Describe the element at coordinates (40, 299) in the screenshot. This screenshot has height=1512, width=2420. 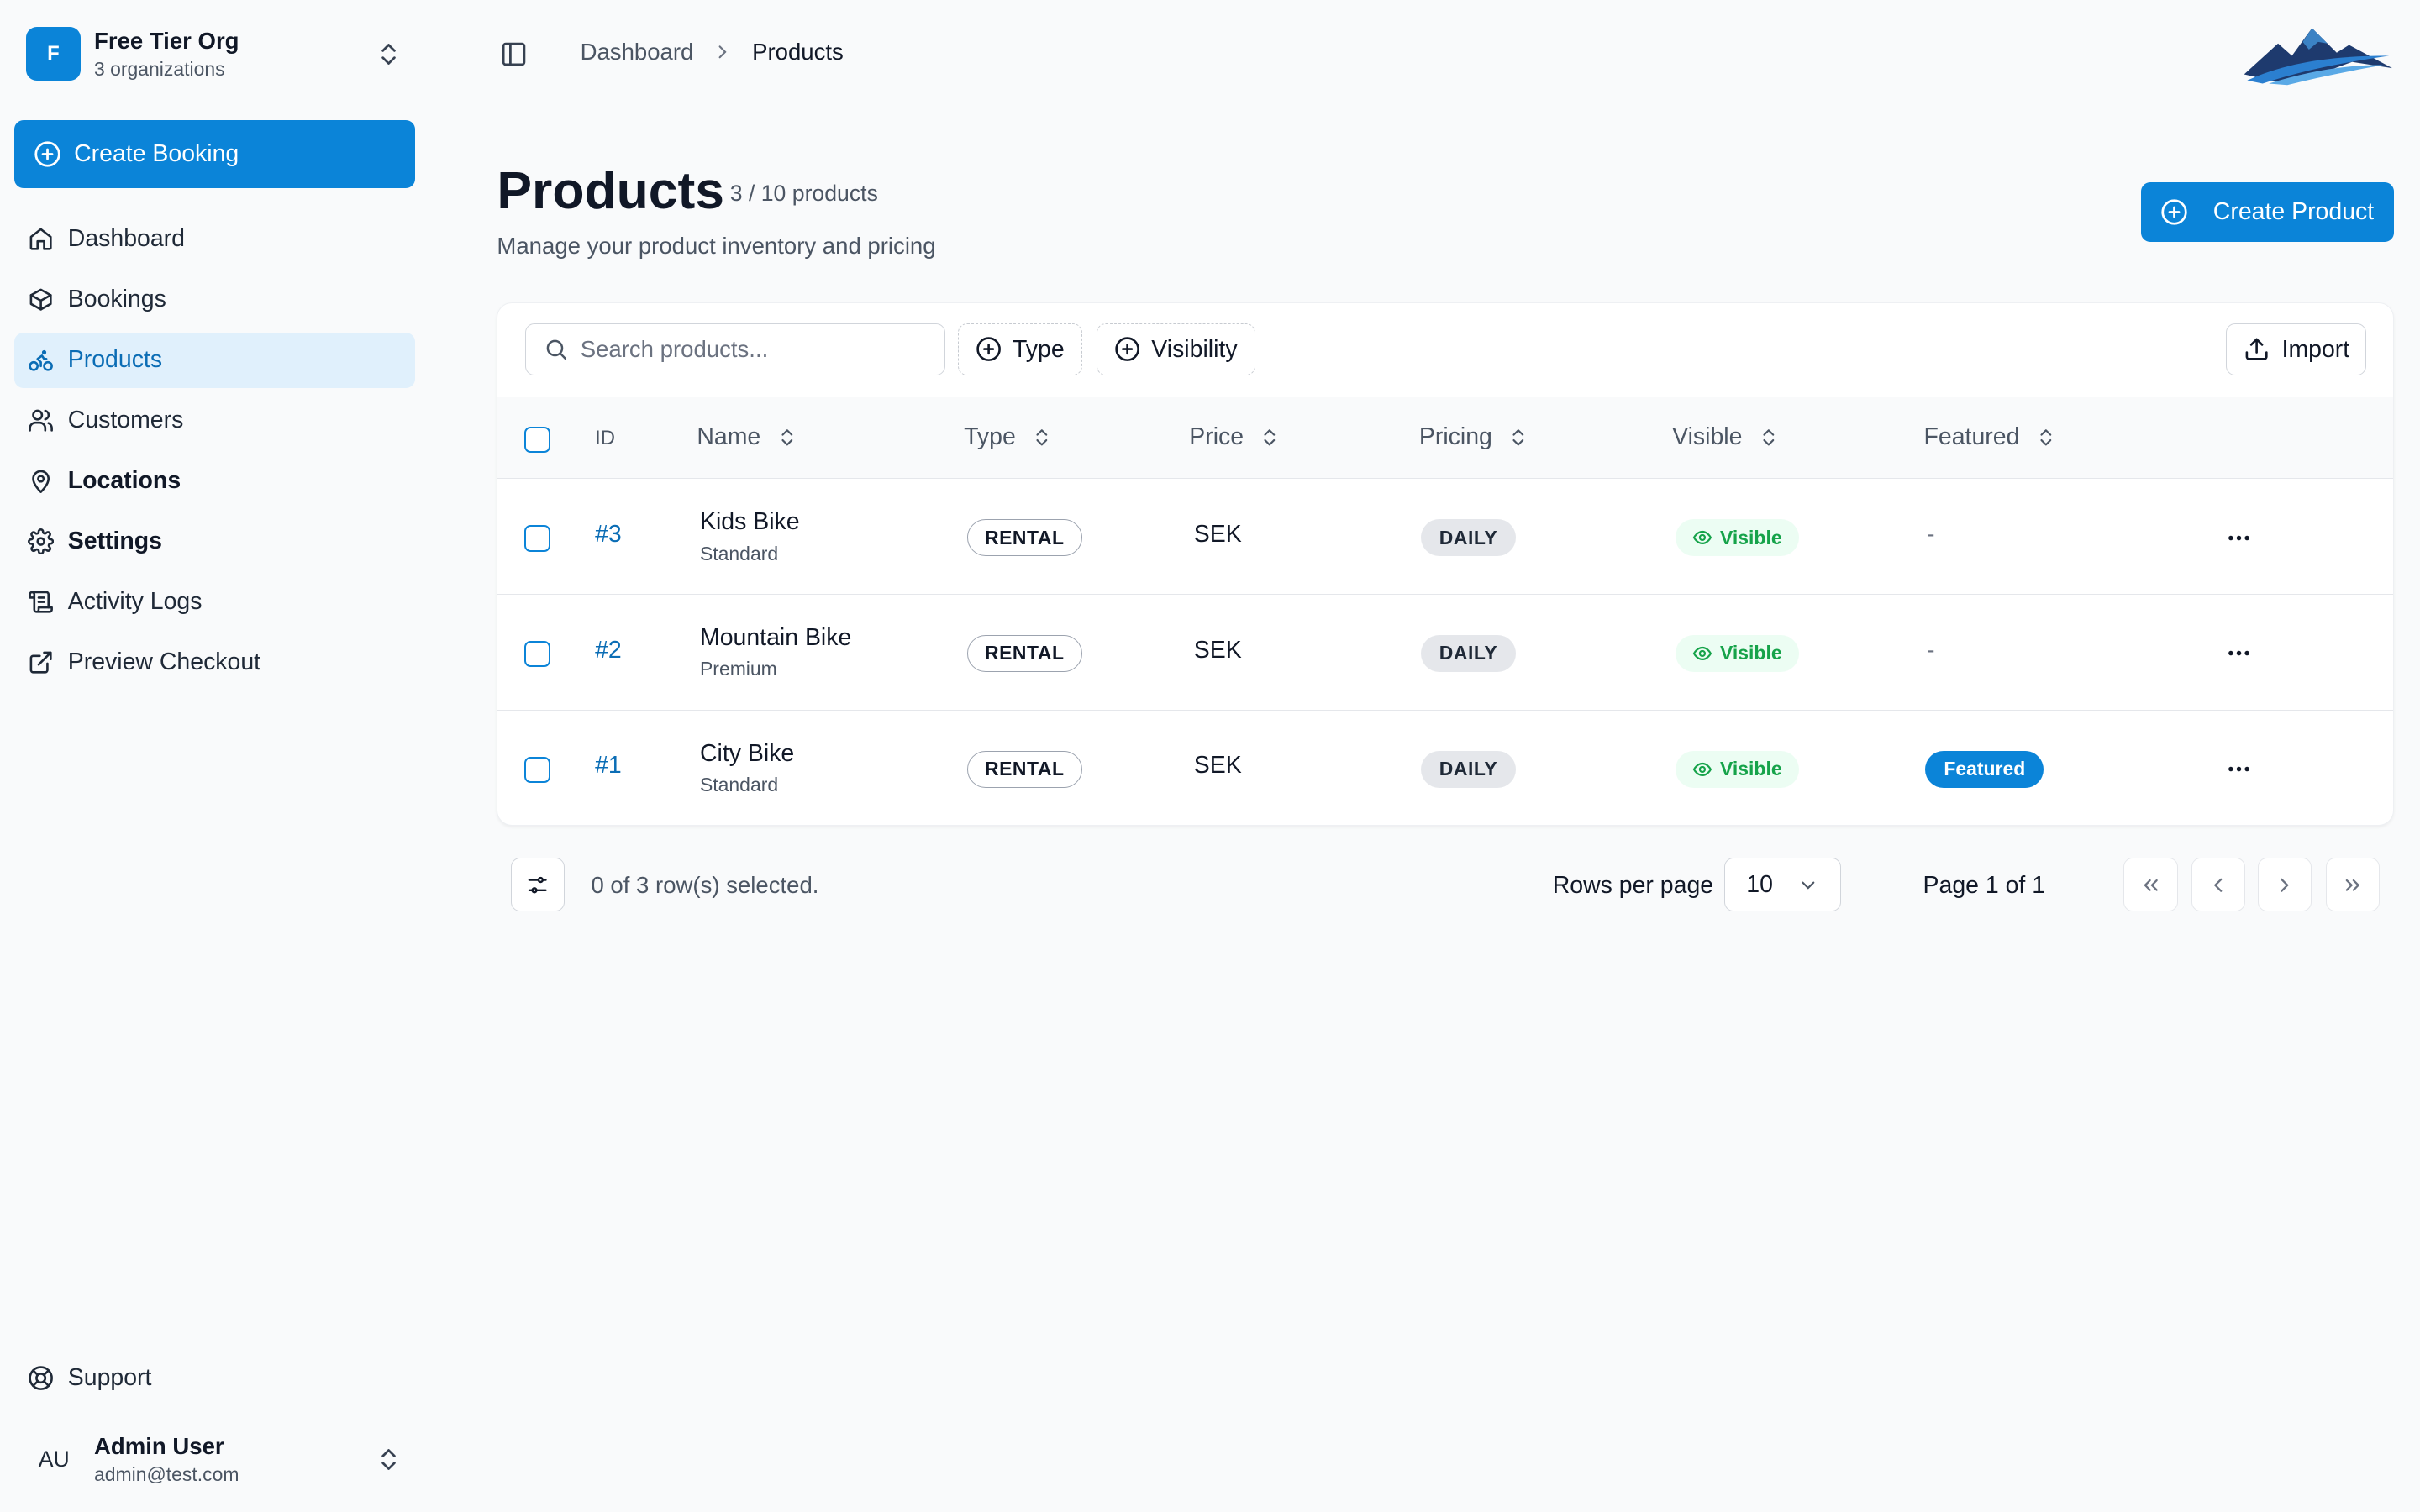
I see `box-icon` at that location.